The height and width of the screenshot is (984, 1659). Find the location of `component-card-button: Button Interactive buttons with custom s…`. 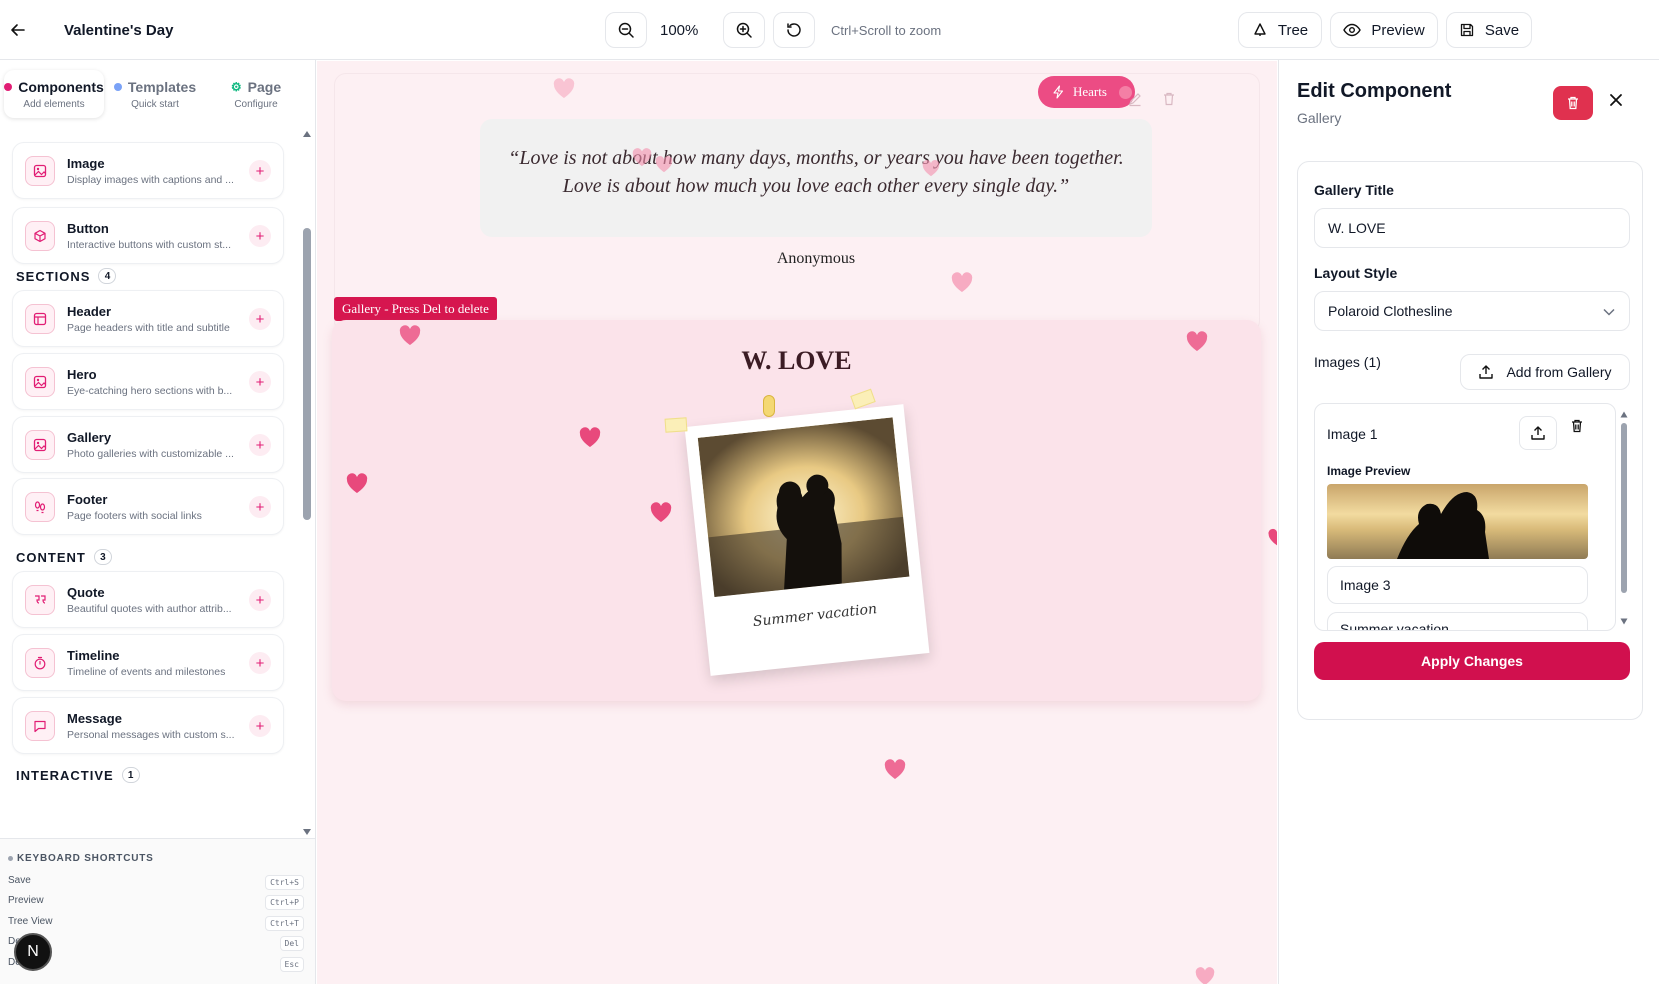

component-card-button: Button Interactive buttons with custom s… is located at coordinates (148, 235).